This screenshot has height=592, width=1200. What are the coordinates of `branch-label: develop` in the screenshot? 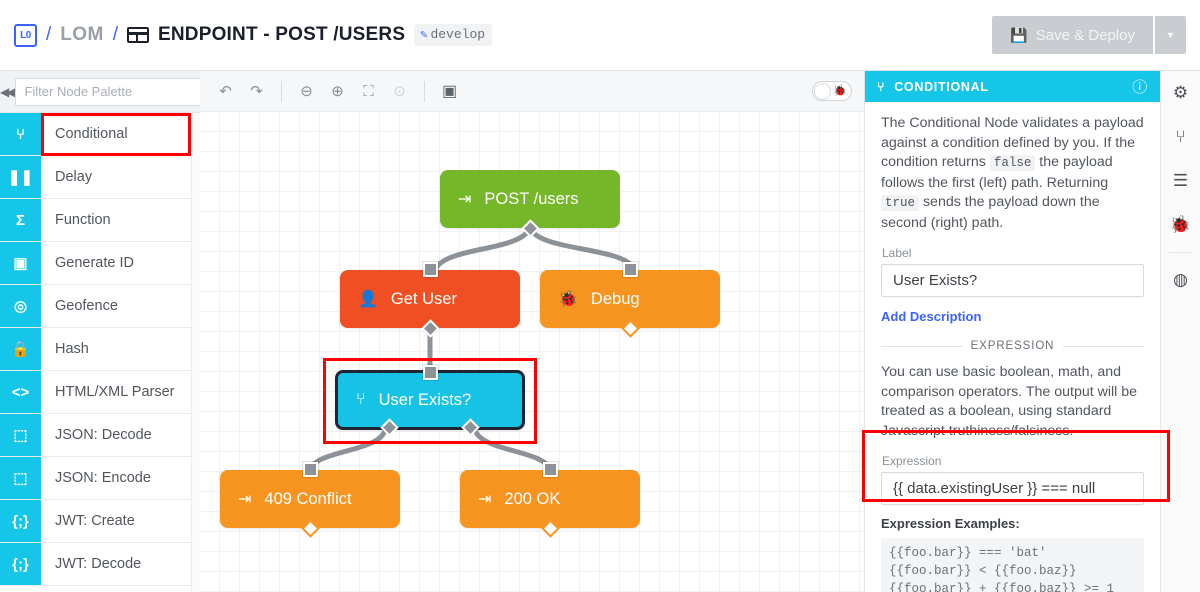 It's located at (458, 34).